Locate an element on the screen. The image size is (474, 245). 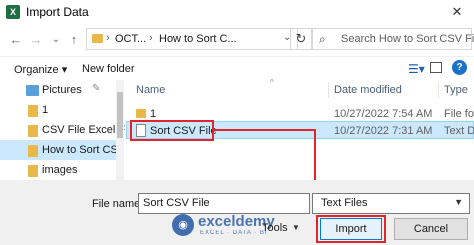
sidebar-item-images: images is located at coordinates (62, 170).